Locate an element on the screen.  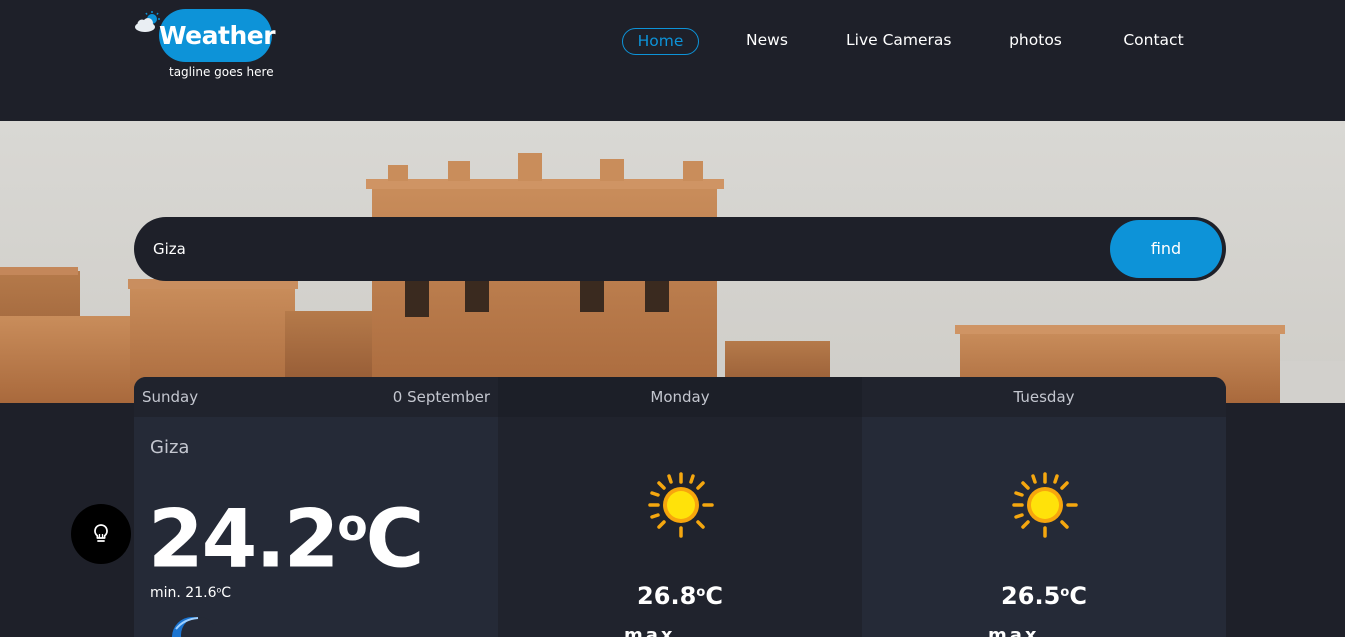
min-temperature-value: min. 21.6 is located at coordinates (183, 593).